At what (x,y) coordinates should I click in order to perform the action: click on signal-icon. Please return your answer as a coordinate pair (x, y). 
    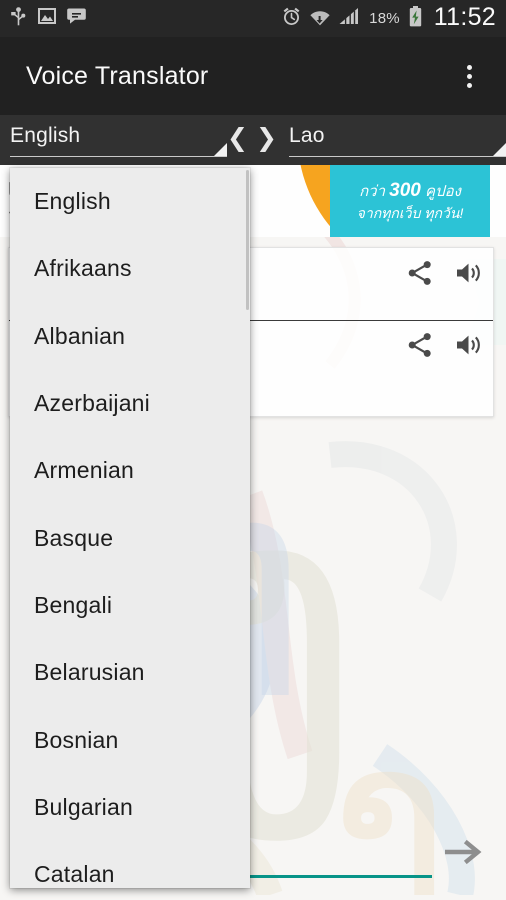
    Looking at the image, I should click on (349, 18).